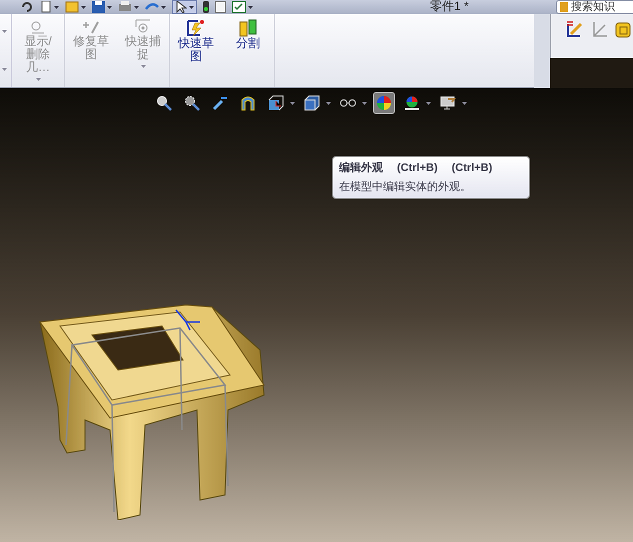 This screenshot has height=542, width=633. What do you see at coordinates (594, 7) in the screenshot?
I see `search-field: 搜索知识` at bounding box center [594, 7].